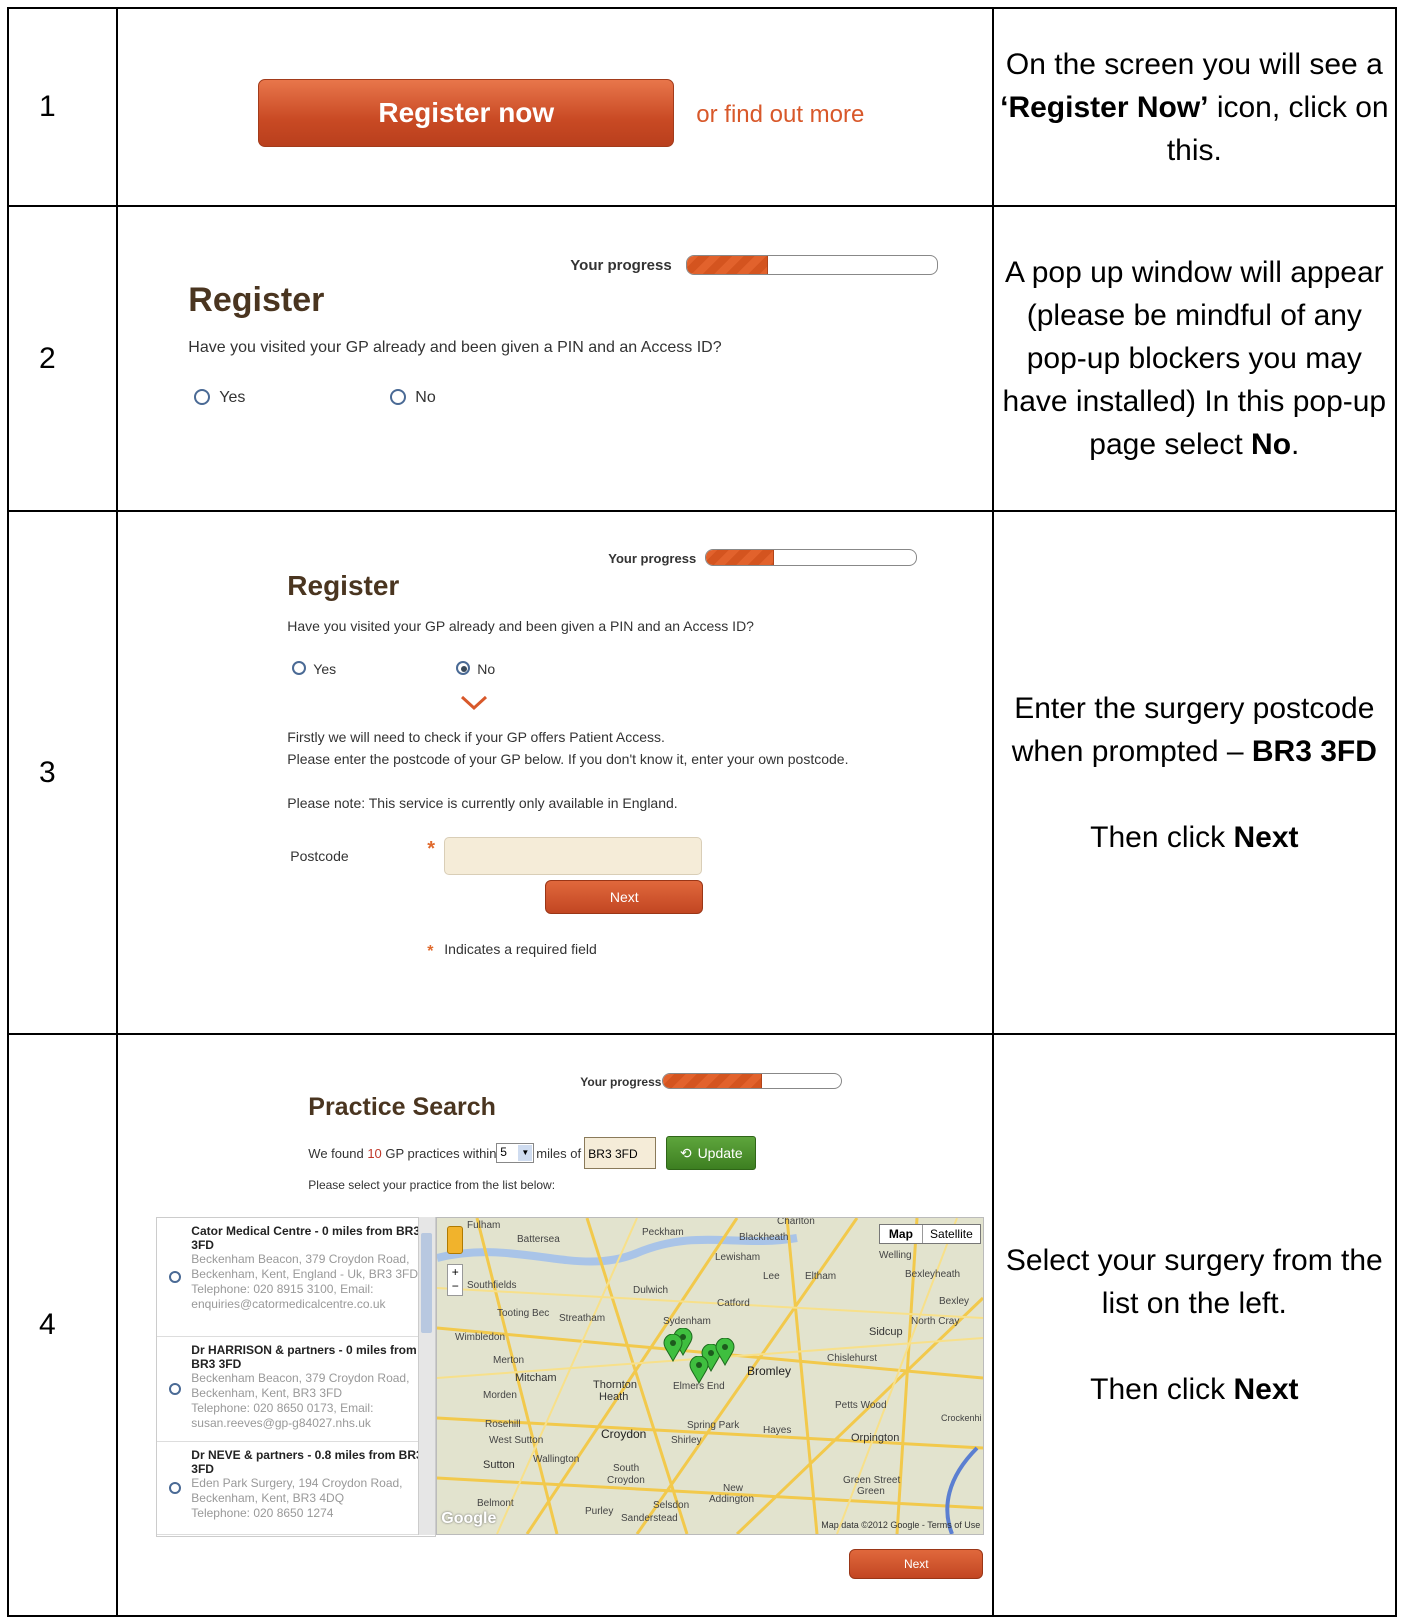 The width and height of the screenshot is (1403, 1620). Describe the element at coordinates (427, 1283) in the screenshot. I see `scrollbar-thumb` at that location.